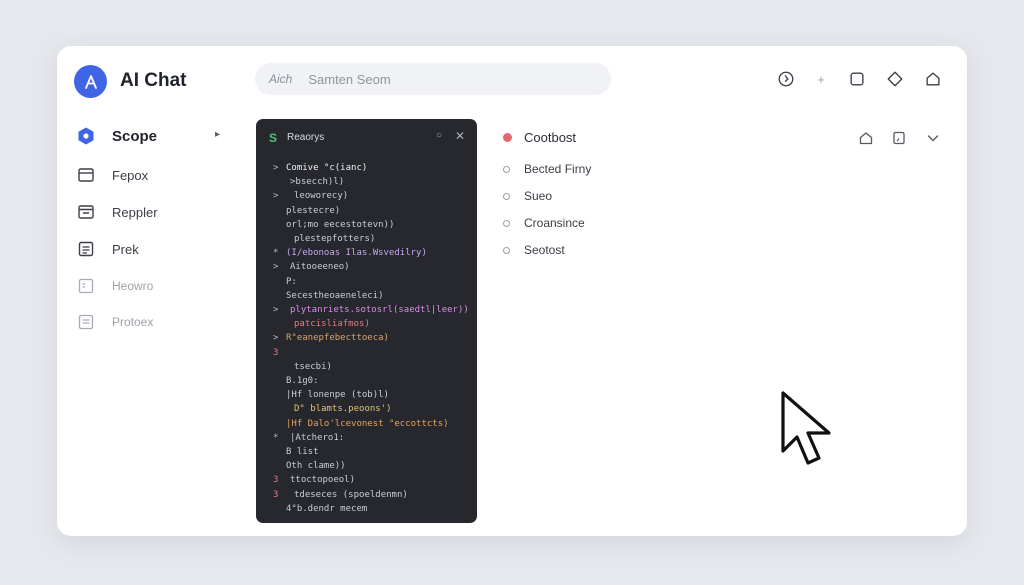  I want to click on sidebar-item-scope: Scope, so click(116, 136).